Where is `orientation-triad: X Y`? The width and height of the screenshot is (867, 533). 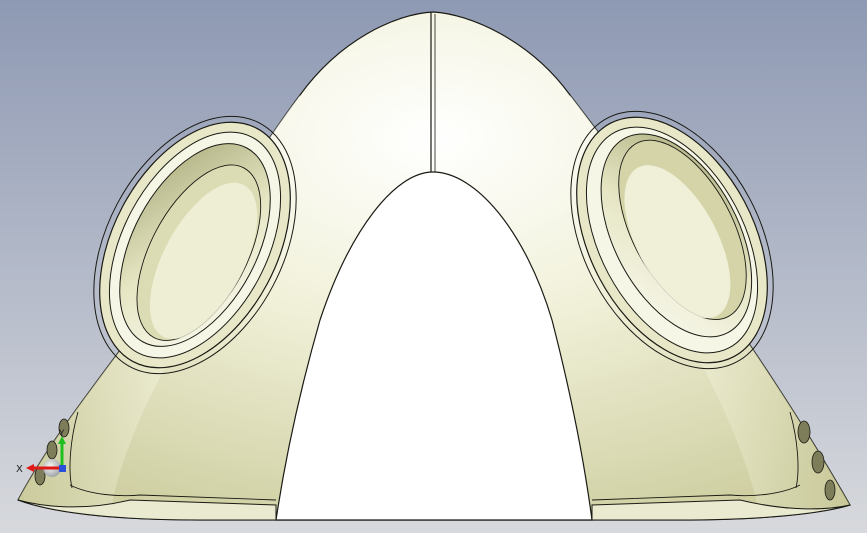 orientation-triad: X Y is located at coordinates (45, 458).